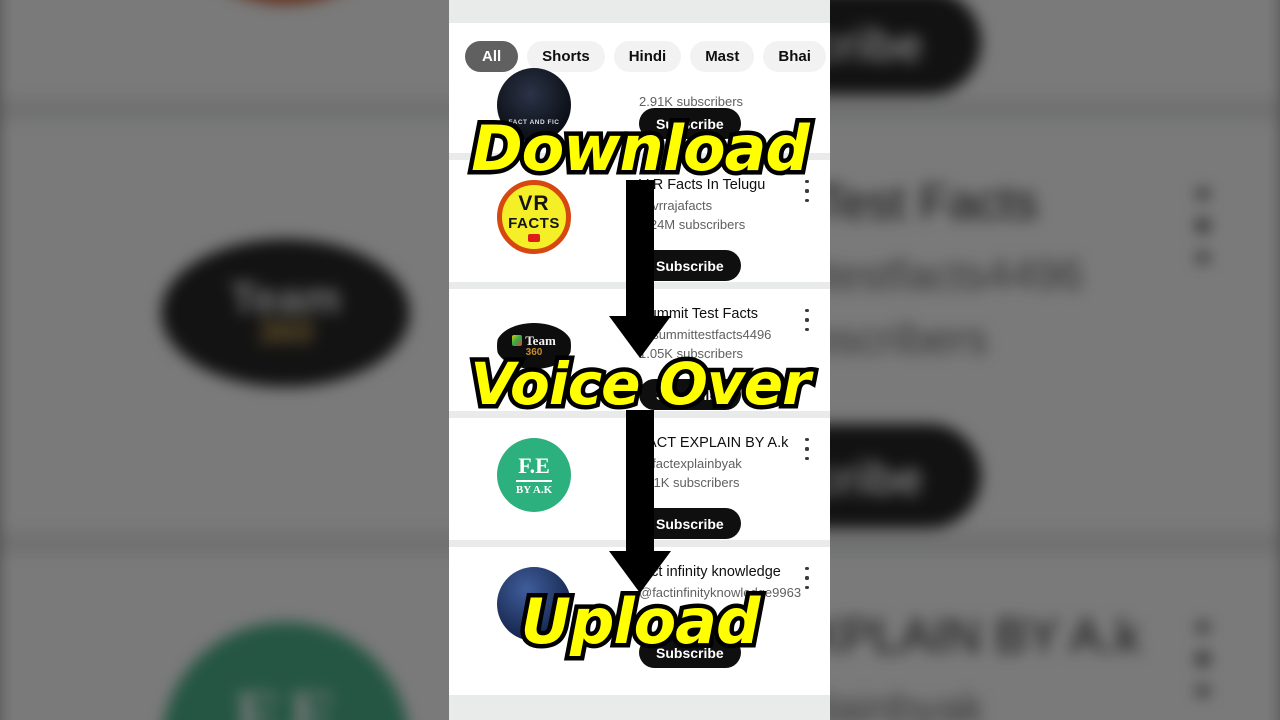  What do you see at coordinates (705, 334) in the screenshot?
I see `channel-handle: @summittestfacts4496` at bounding box center [705, 334].